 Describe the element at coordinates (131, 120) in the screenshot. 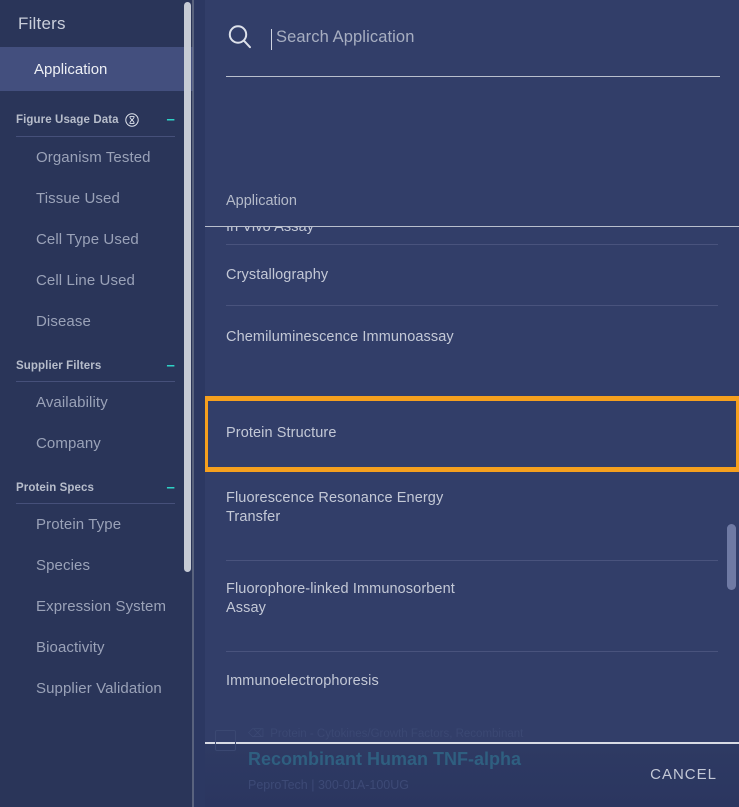

I see `protein-circle-icon` at that location.